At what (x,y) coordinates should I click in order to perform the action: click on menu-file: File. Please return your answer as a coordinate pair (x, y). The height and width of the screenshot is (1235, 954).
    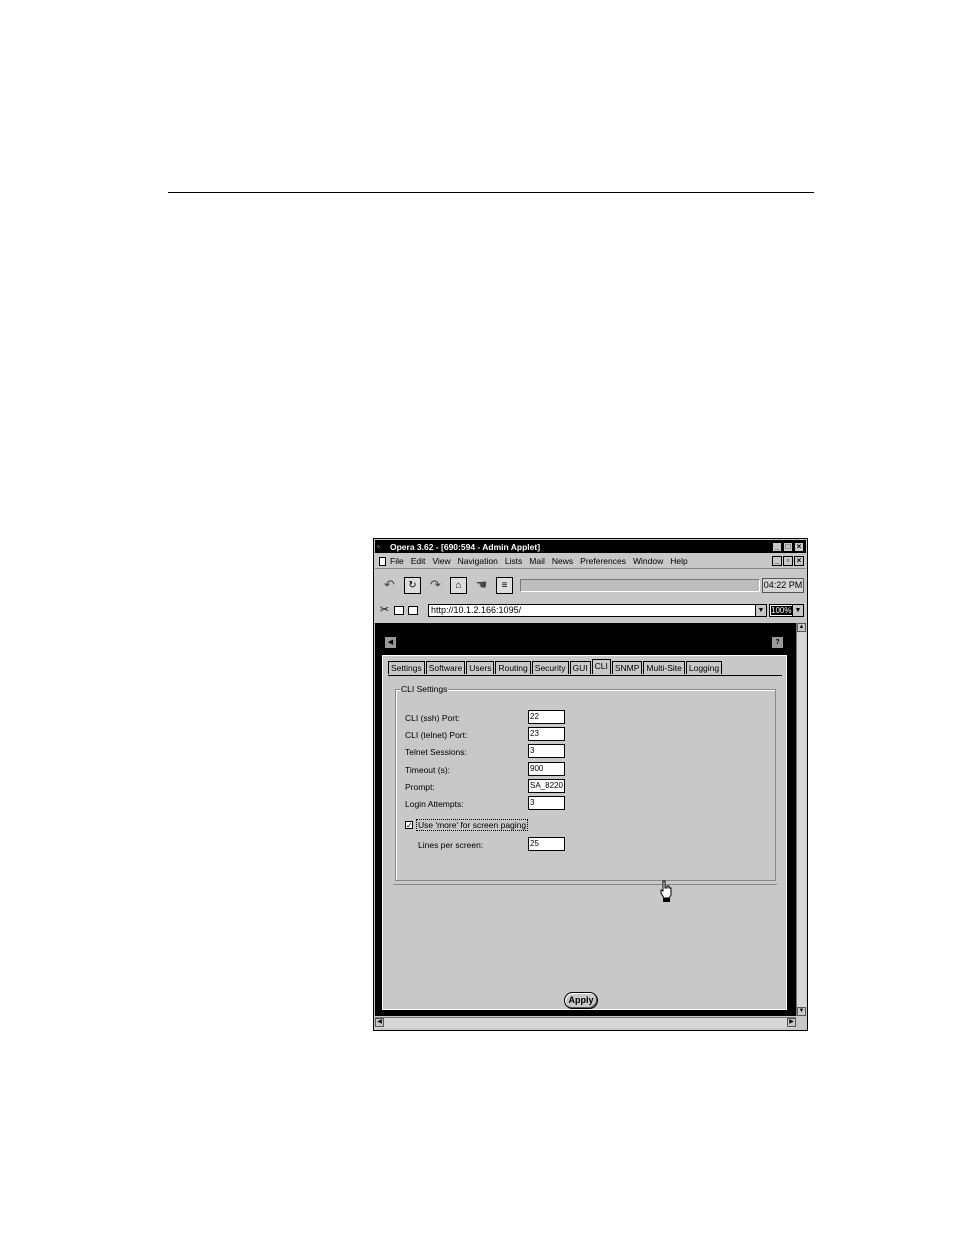
    Looking at the image, I should click on (397, 561).